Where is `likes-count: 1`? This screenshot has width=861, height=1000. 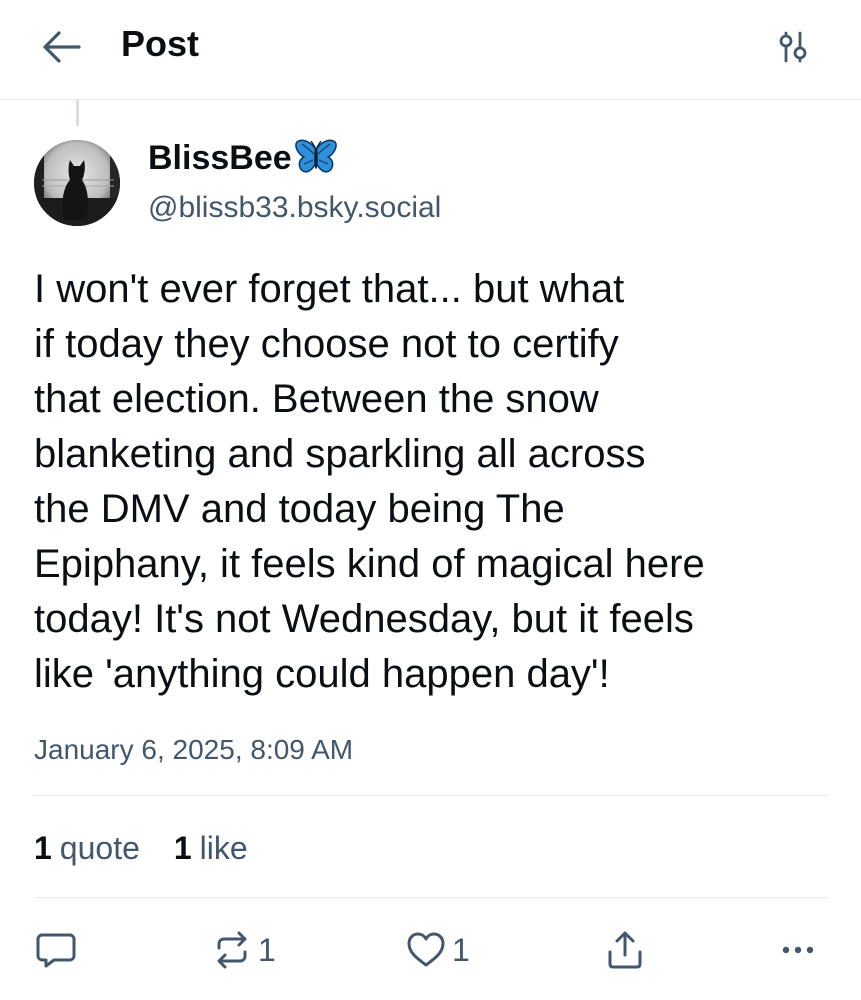
likes-count: 1 is located at coordinates (182, 847).